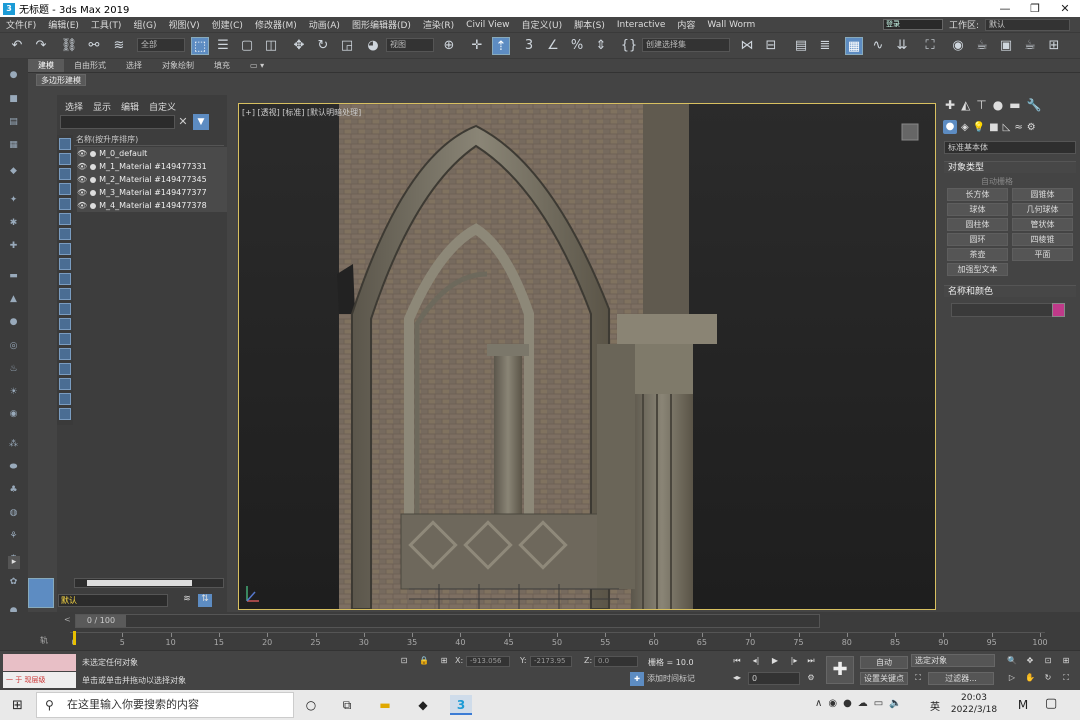 The width and height of the screenshot is (1080, 720). I want to click on time-slider: < 0 / 100, so click(442, 621).